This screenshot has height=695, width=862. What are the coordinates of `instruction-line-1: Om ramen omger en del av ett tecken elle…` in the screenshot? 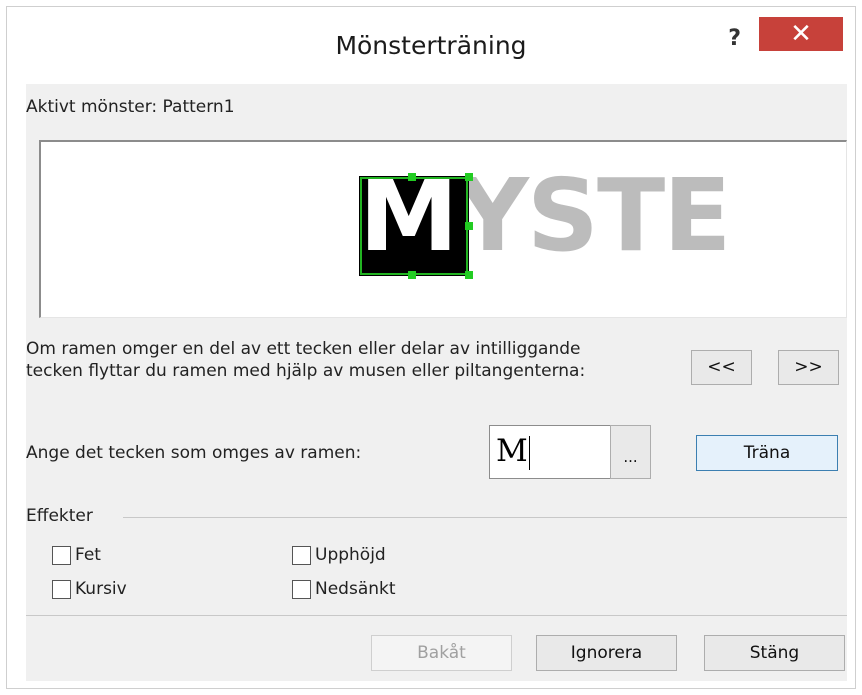 It's located at (303, 349).